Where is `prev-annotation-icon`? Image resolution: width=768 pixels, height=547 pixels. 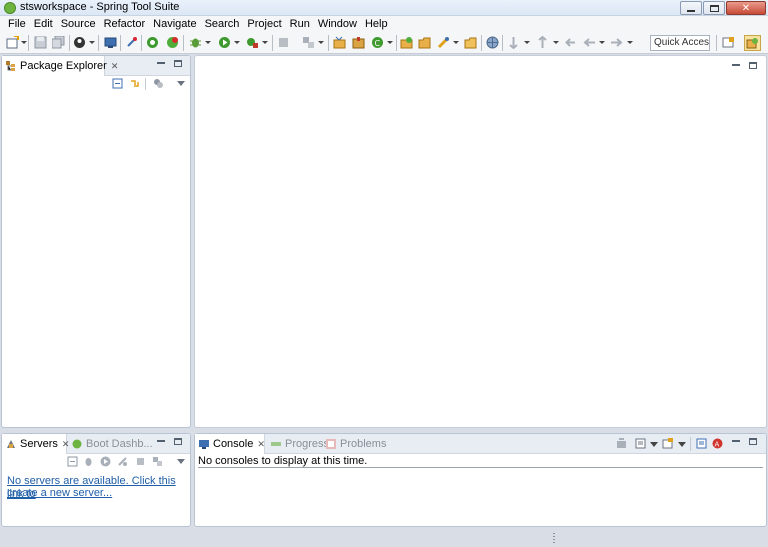 prev-annotation-icon is located at coordinates (542, 42).